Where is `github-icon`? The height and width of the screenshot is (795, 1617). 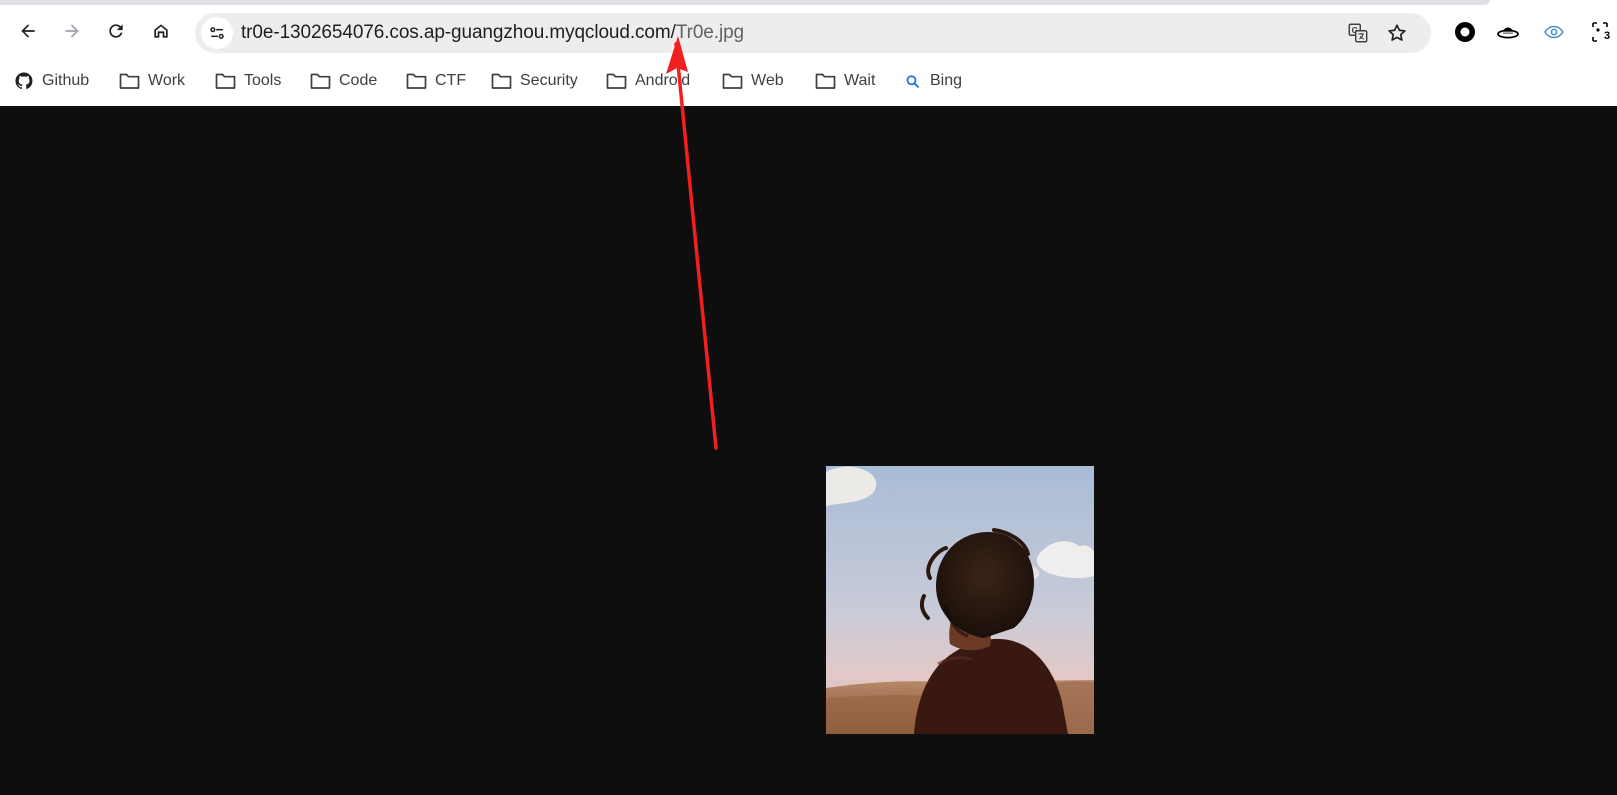
github-icon is located at coordinates (24, 81).